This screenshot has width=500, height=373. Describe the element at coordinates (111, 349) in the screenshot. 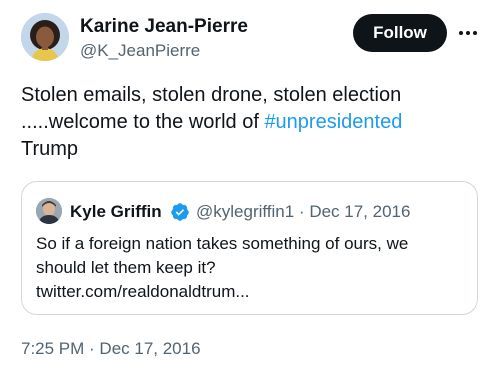

I see `tweet-timestamp: 7:25 PM · Dec 17, 2016` at that location.